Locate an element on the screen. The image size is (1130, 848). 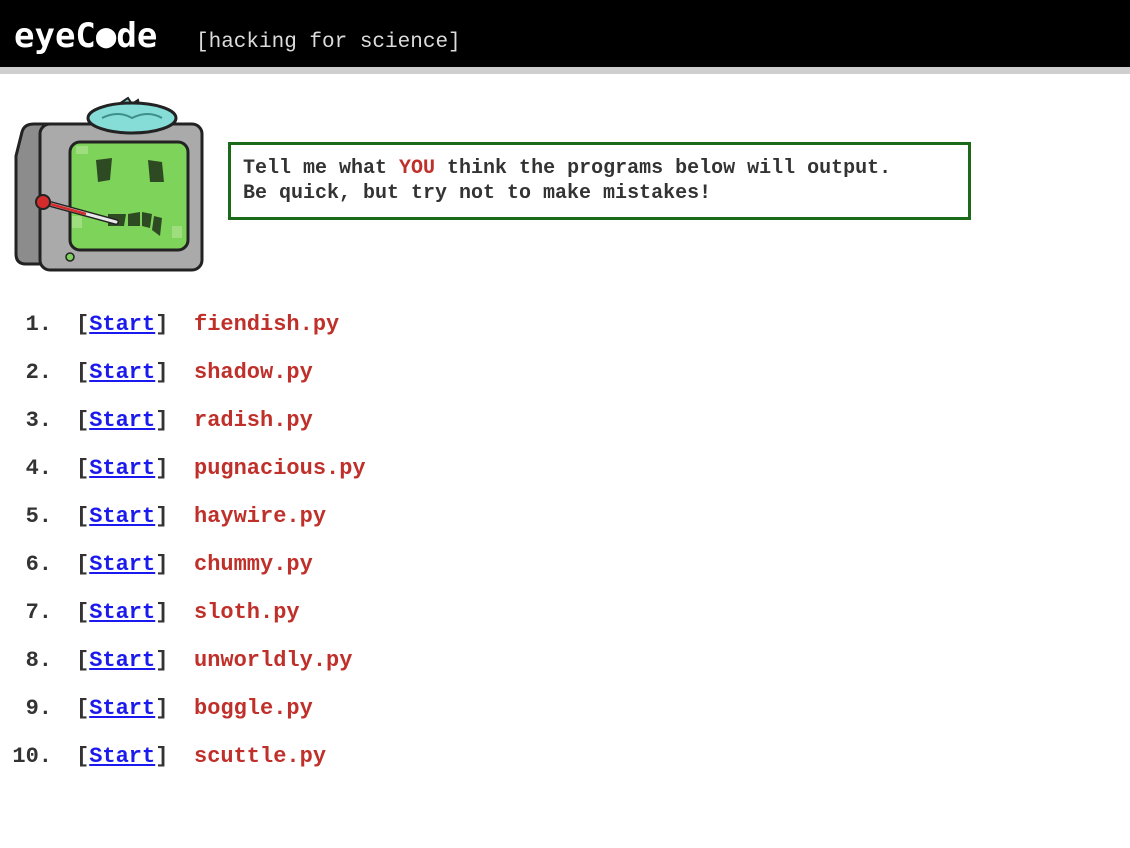
program-filename: chummy.py is located at coordinates (253, 564).